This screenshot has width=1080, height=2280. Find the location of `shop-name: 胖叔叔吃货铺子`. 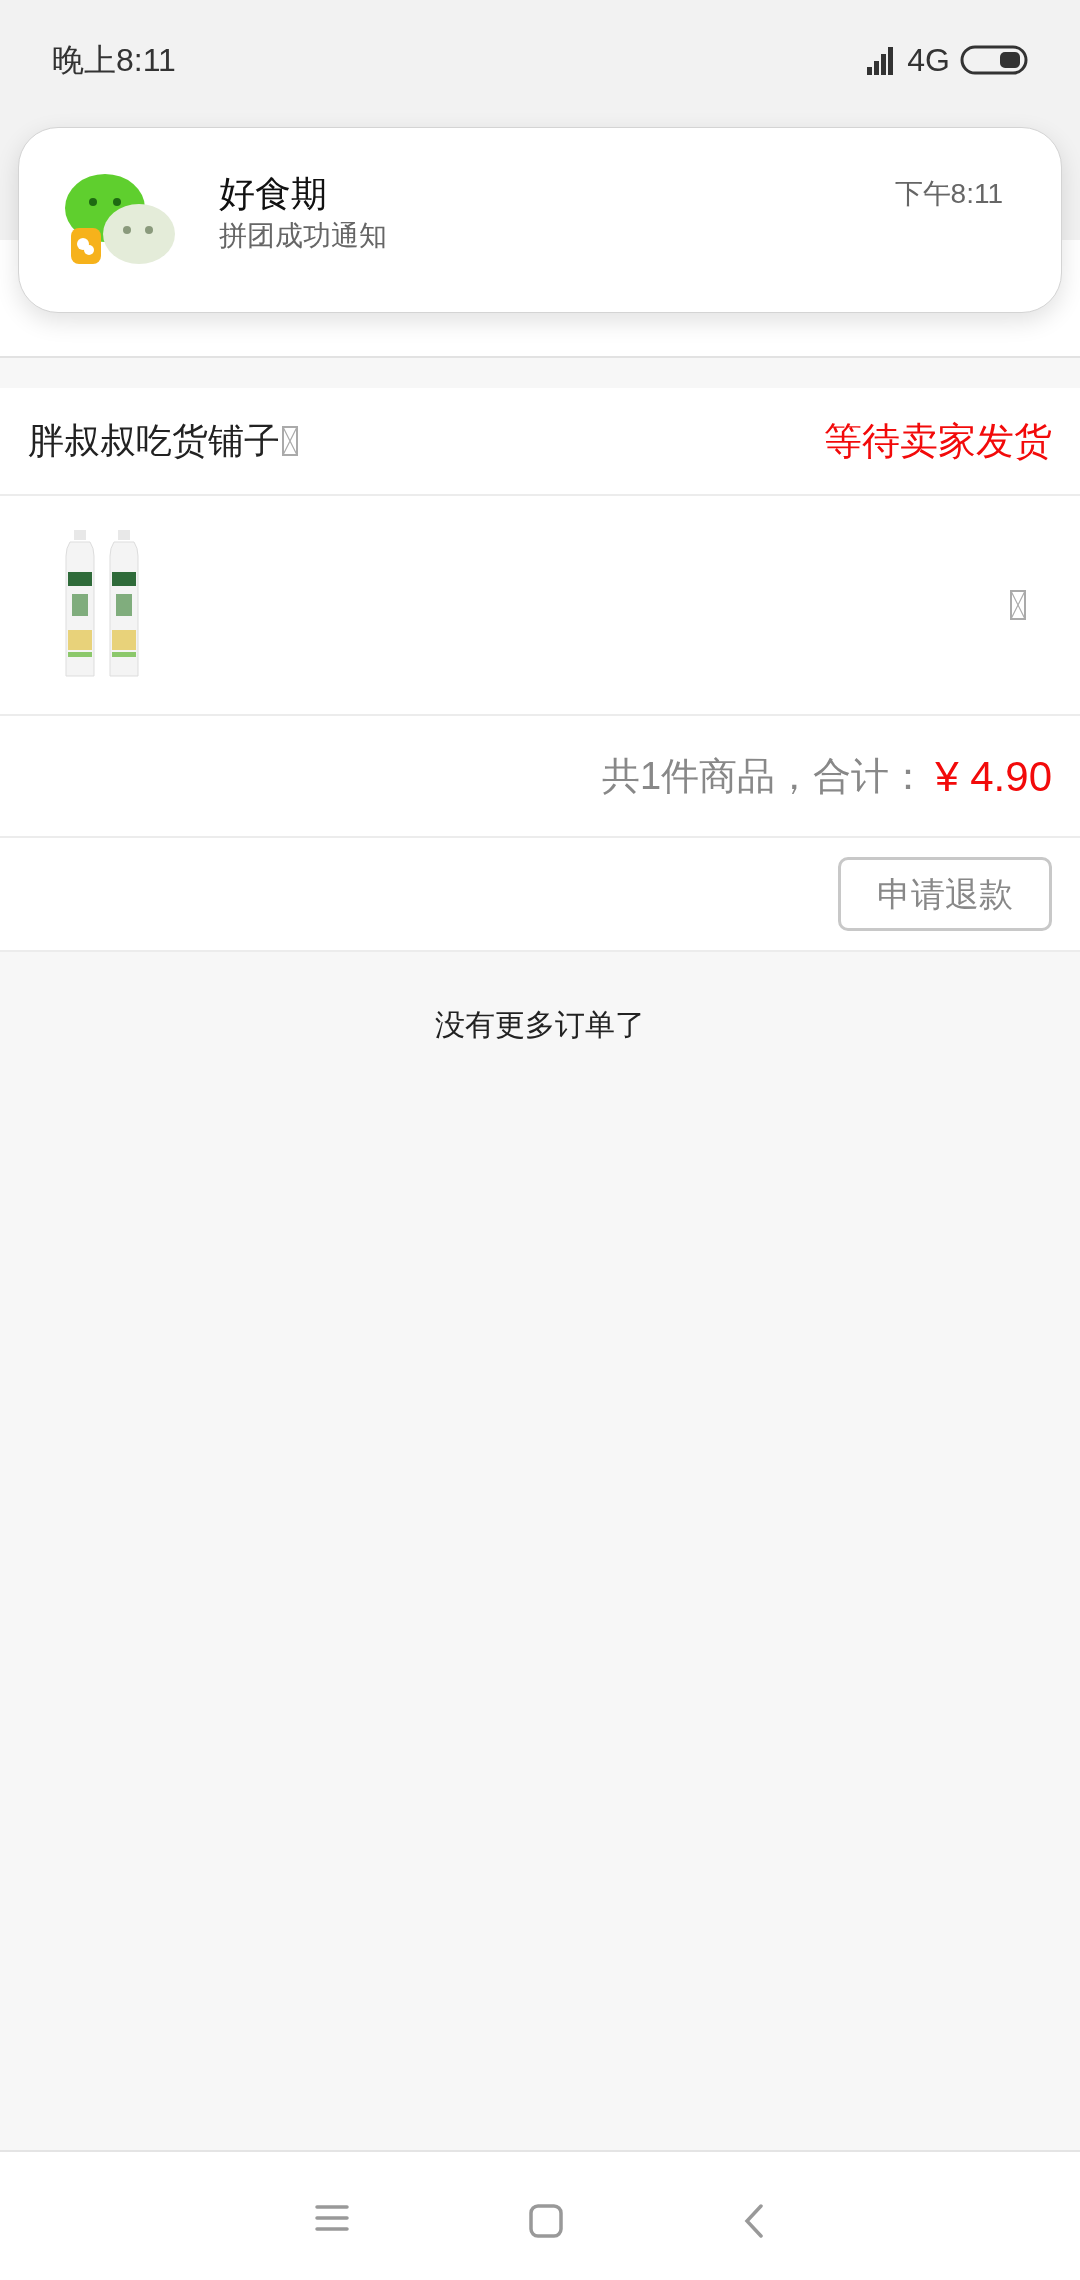

shop-name: 胖叔叔吃货铺子 is located at coordinates (154, 441).